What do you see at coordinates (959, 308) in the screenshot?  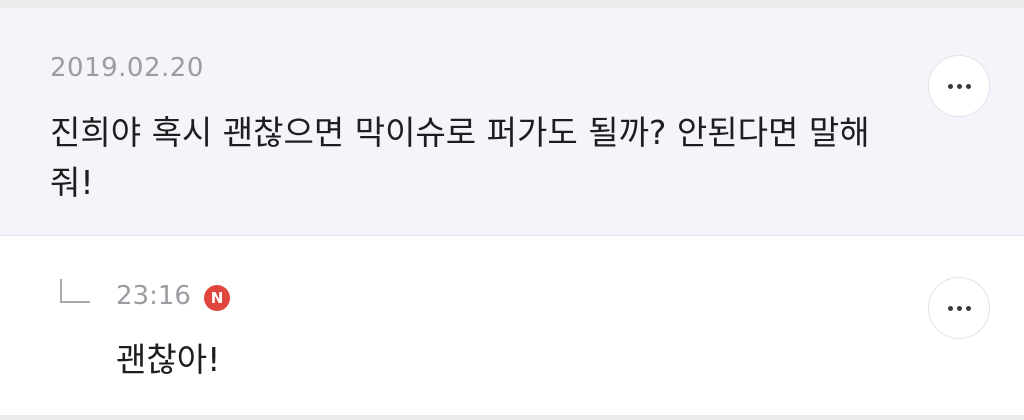 I see `reply-more-button` at bounding box center [959, 308].